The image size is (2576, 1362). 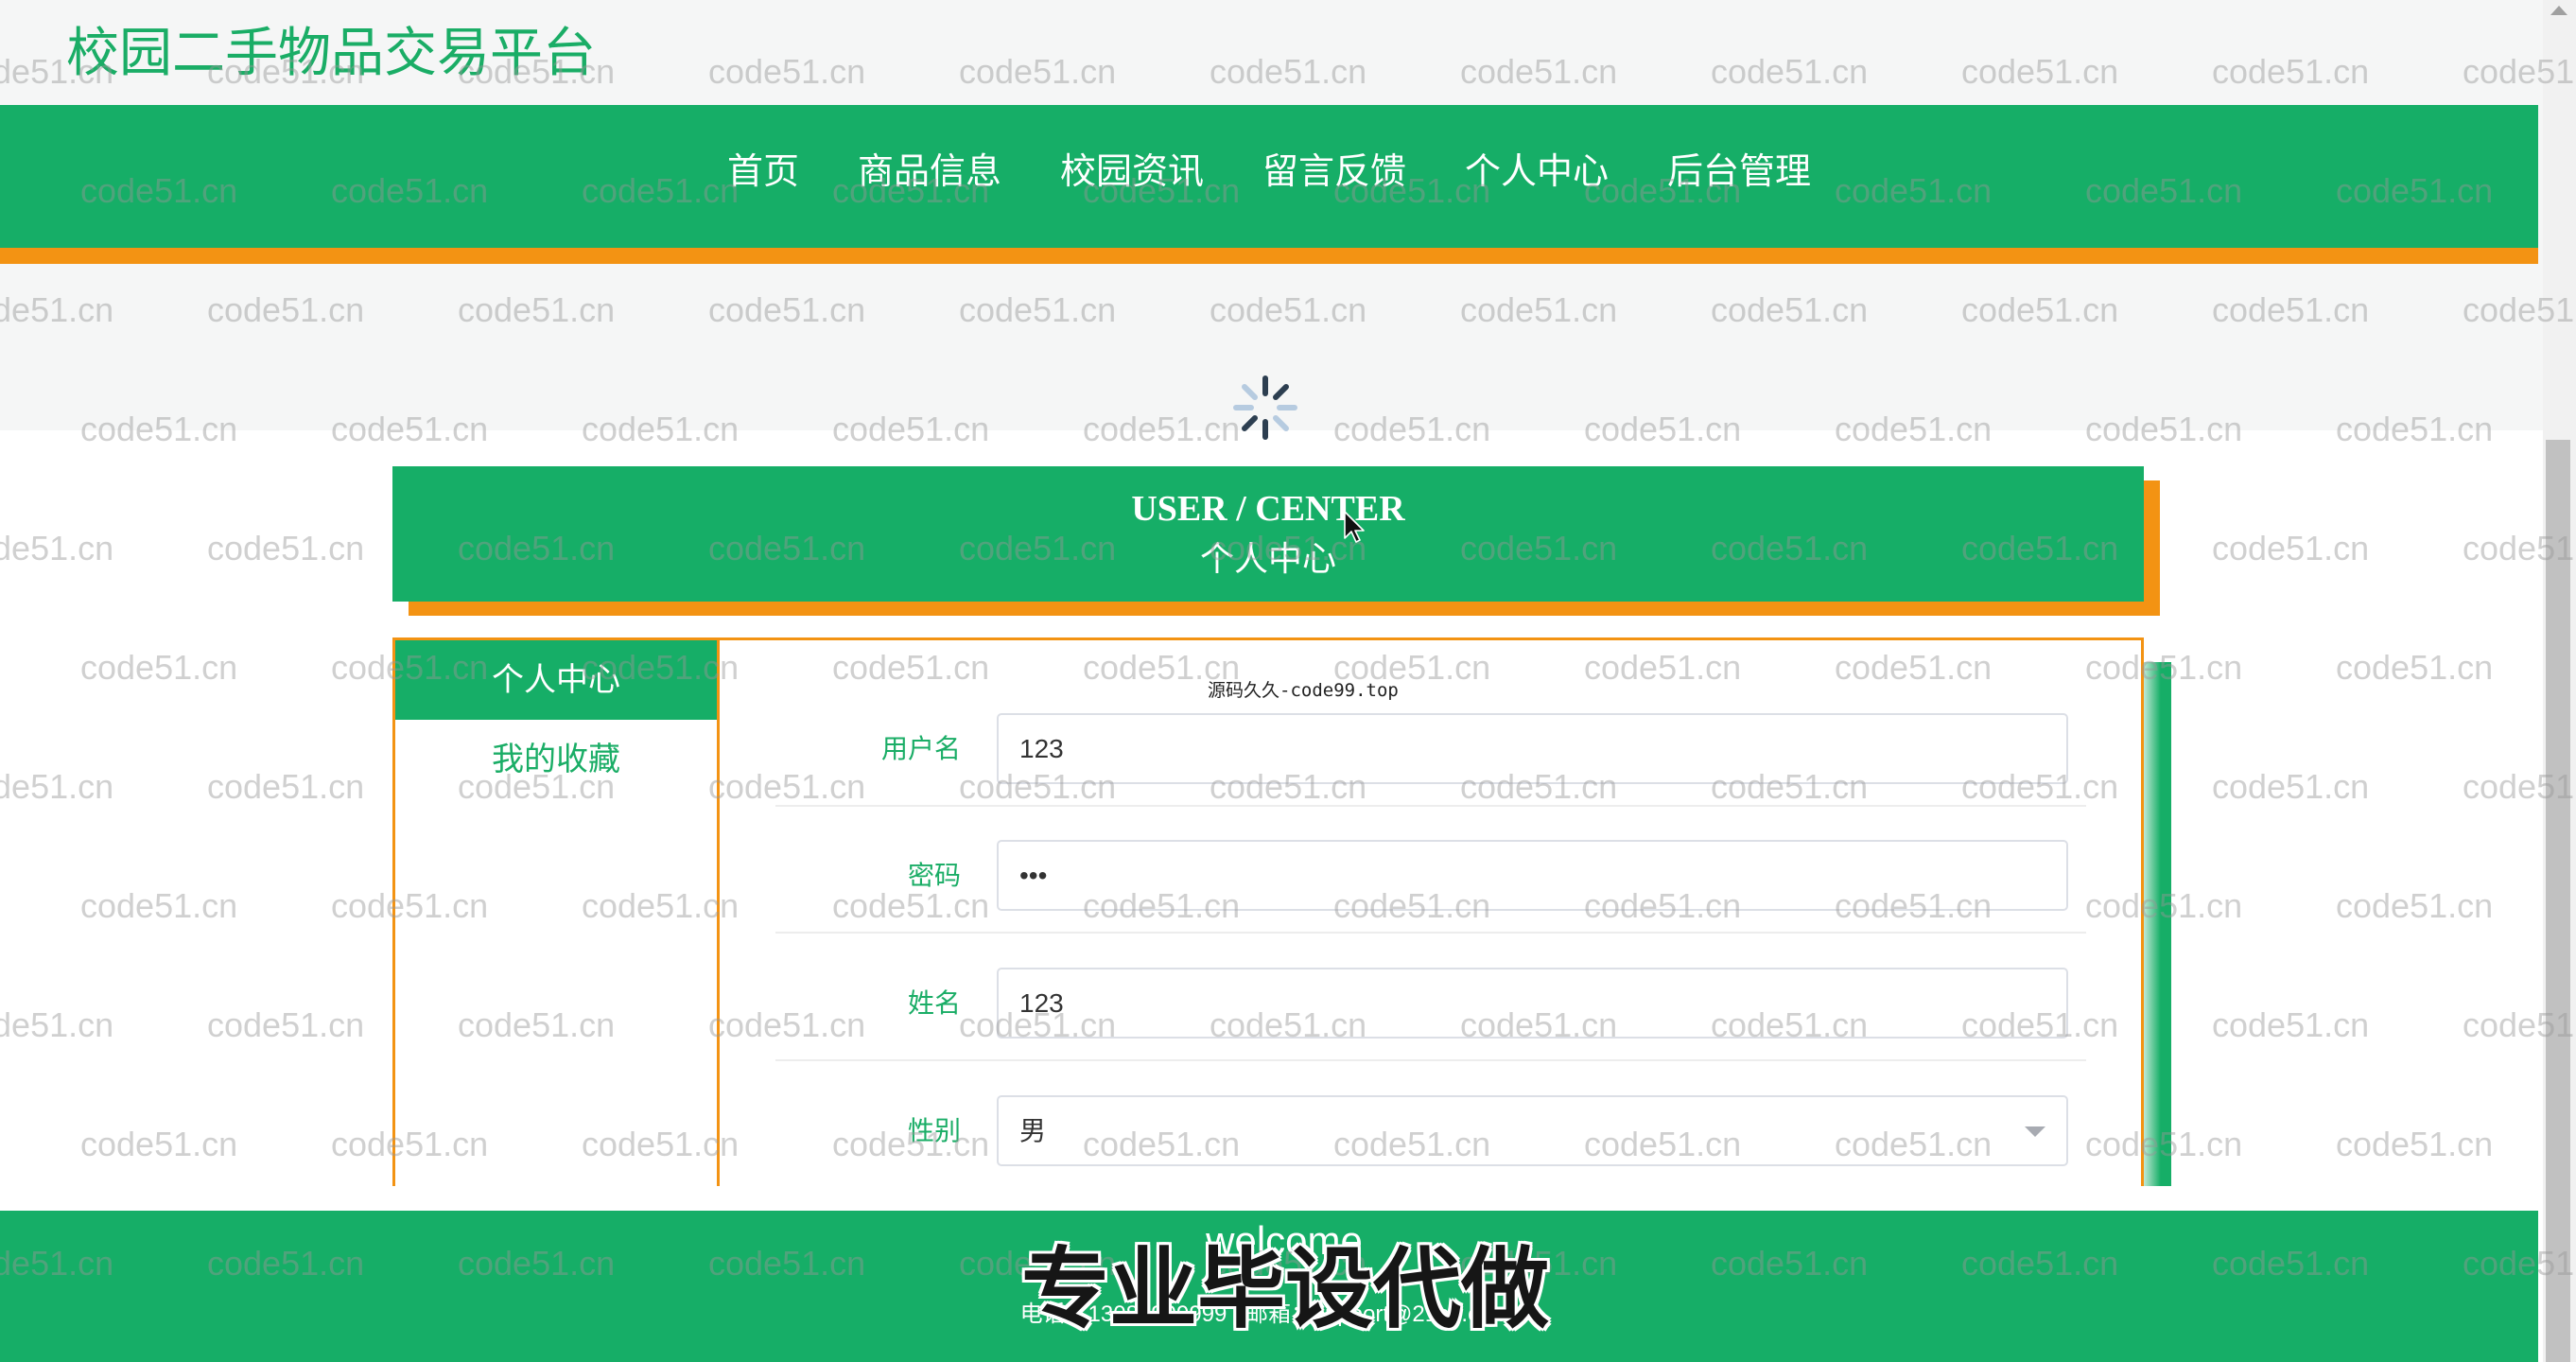 What do you see at coordinates (1532, 748) in the screenshot?
I see `username-input` at bounding box center [1532, 748].